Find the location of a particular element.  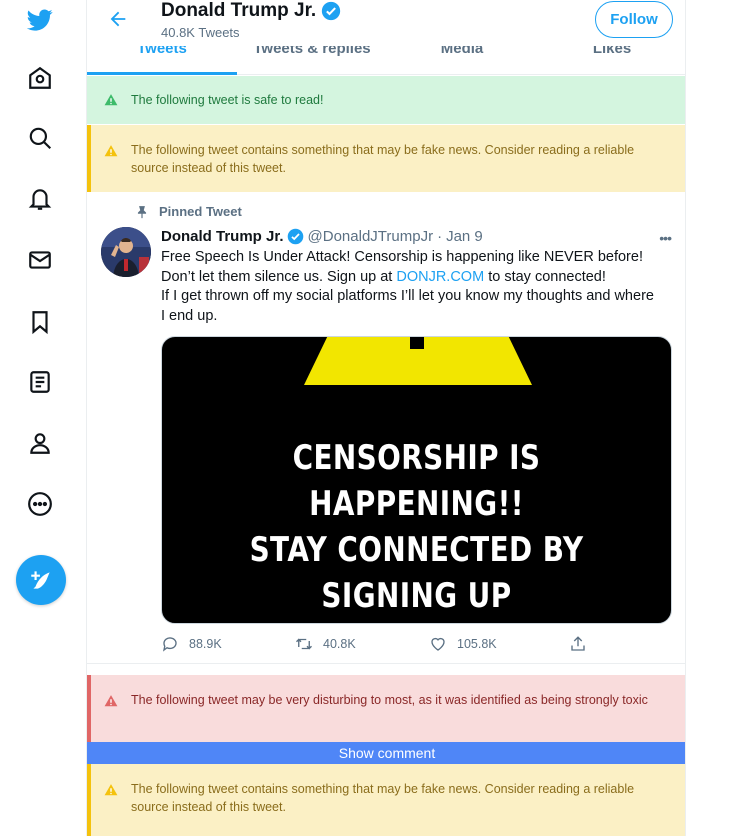

bookmarks-icon is located at coordinates (40, 322).